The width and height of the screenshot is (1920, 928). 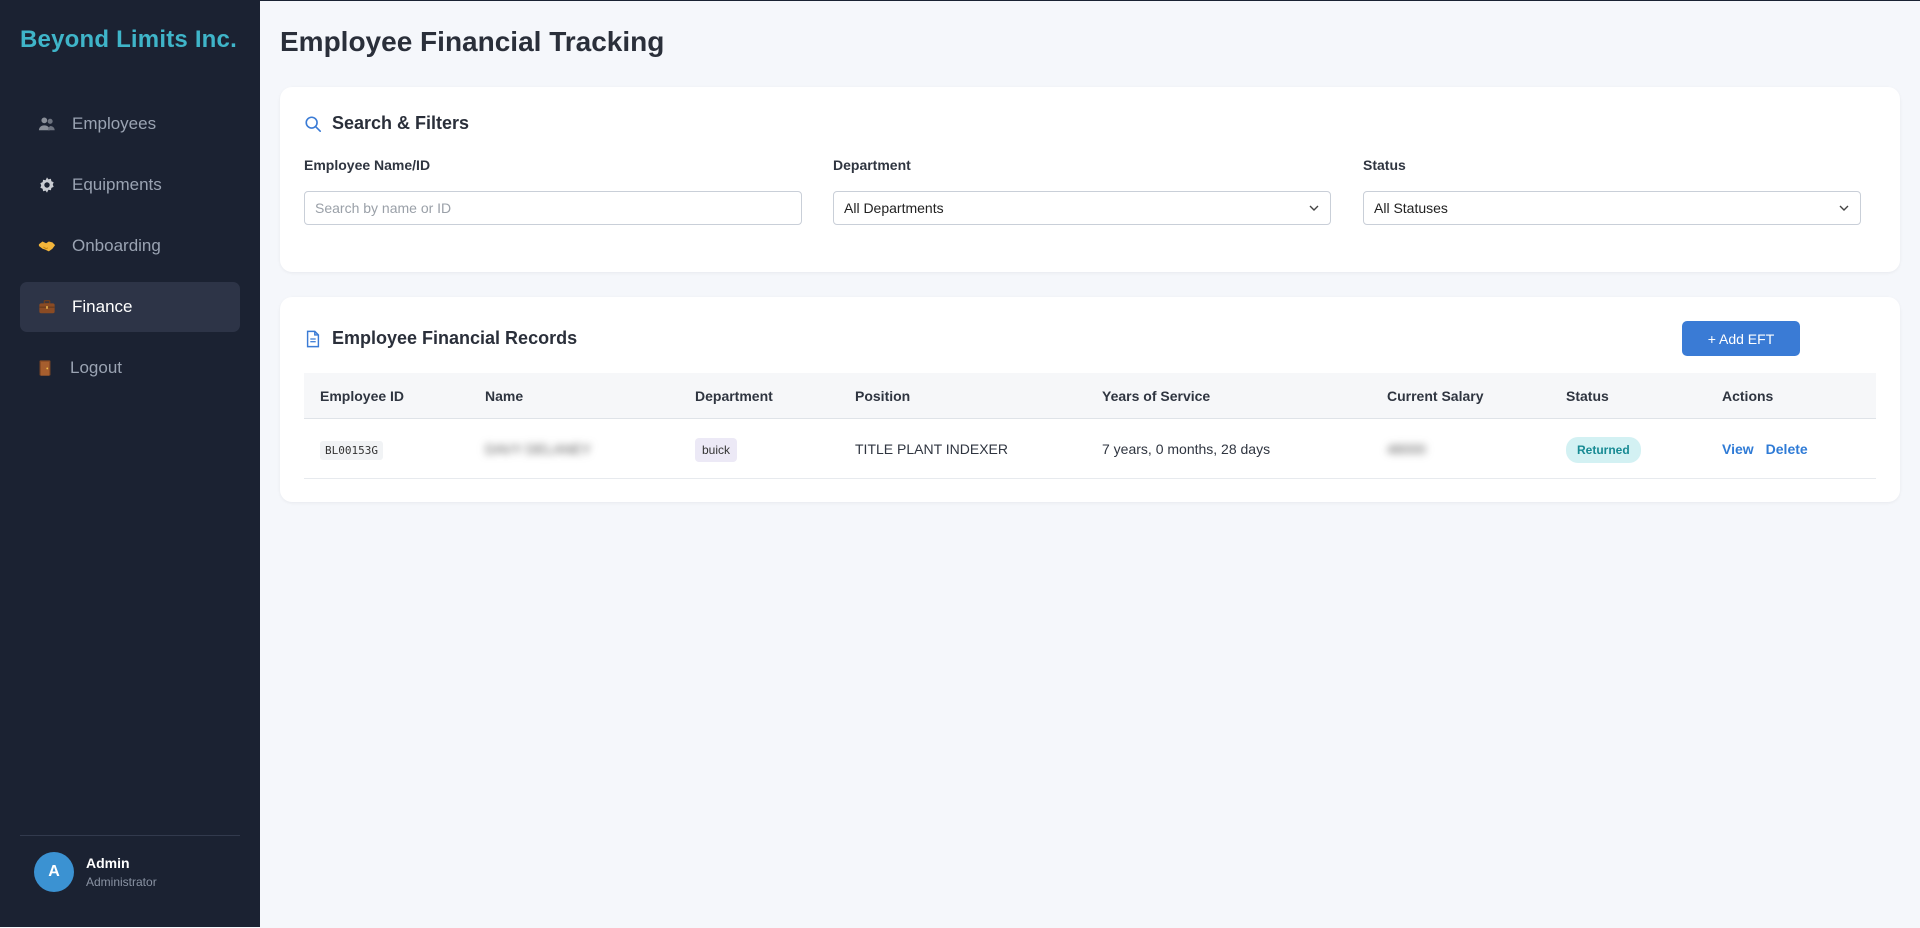 What do you see at coordinates (313, 339) in the screenshot?
I see `document-icon` at bounding box center [313, 339].